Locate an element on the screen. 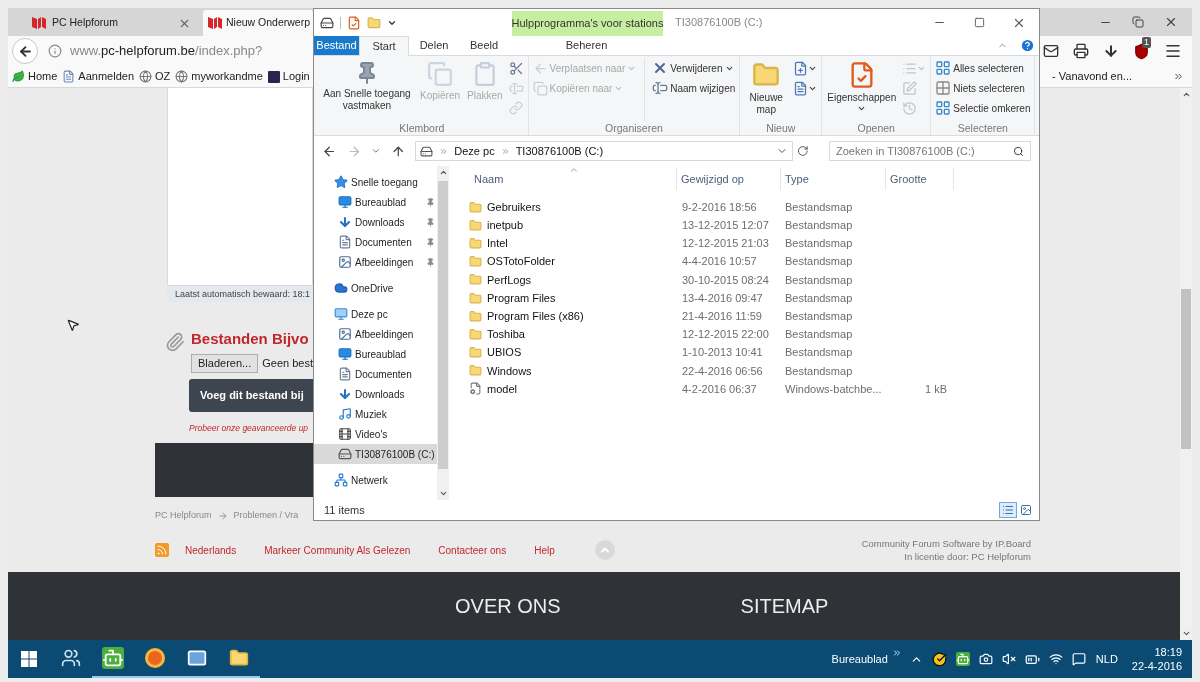 The width and height of the screenshot is (1200, 682). section-heading: Bestanden Bijvo is located at coordinates (250, 339).